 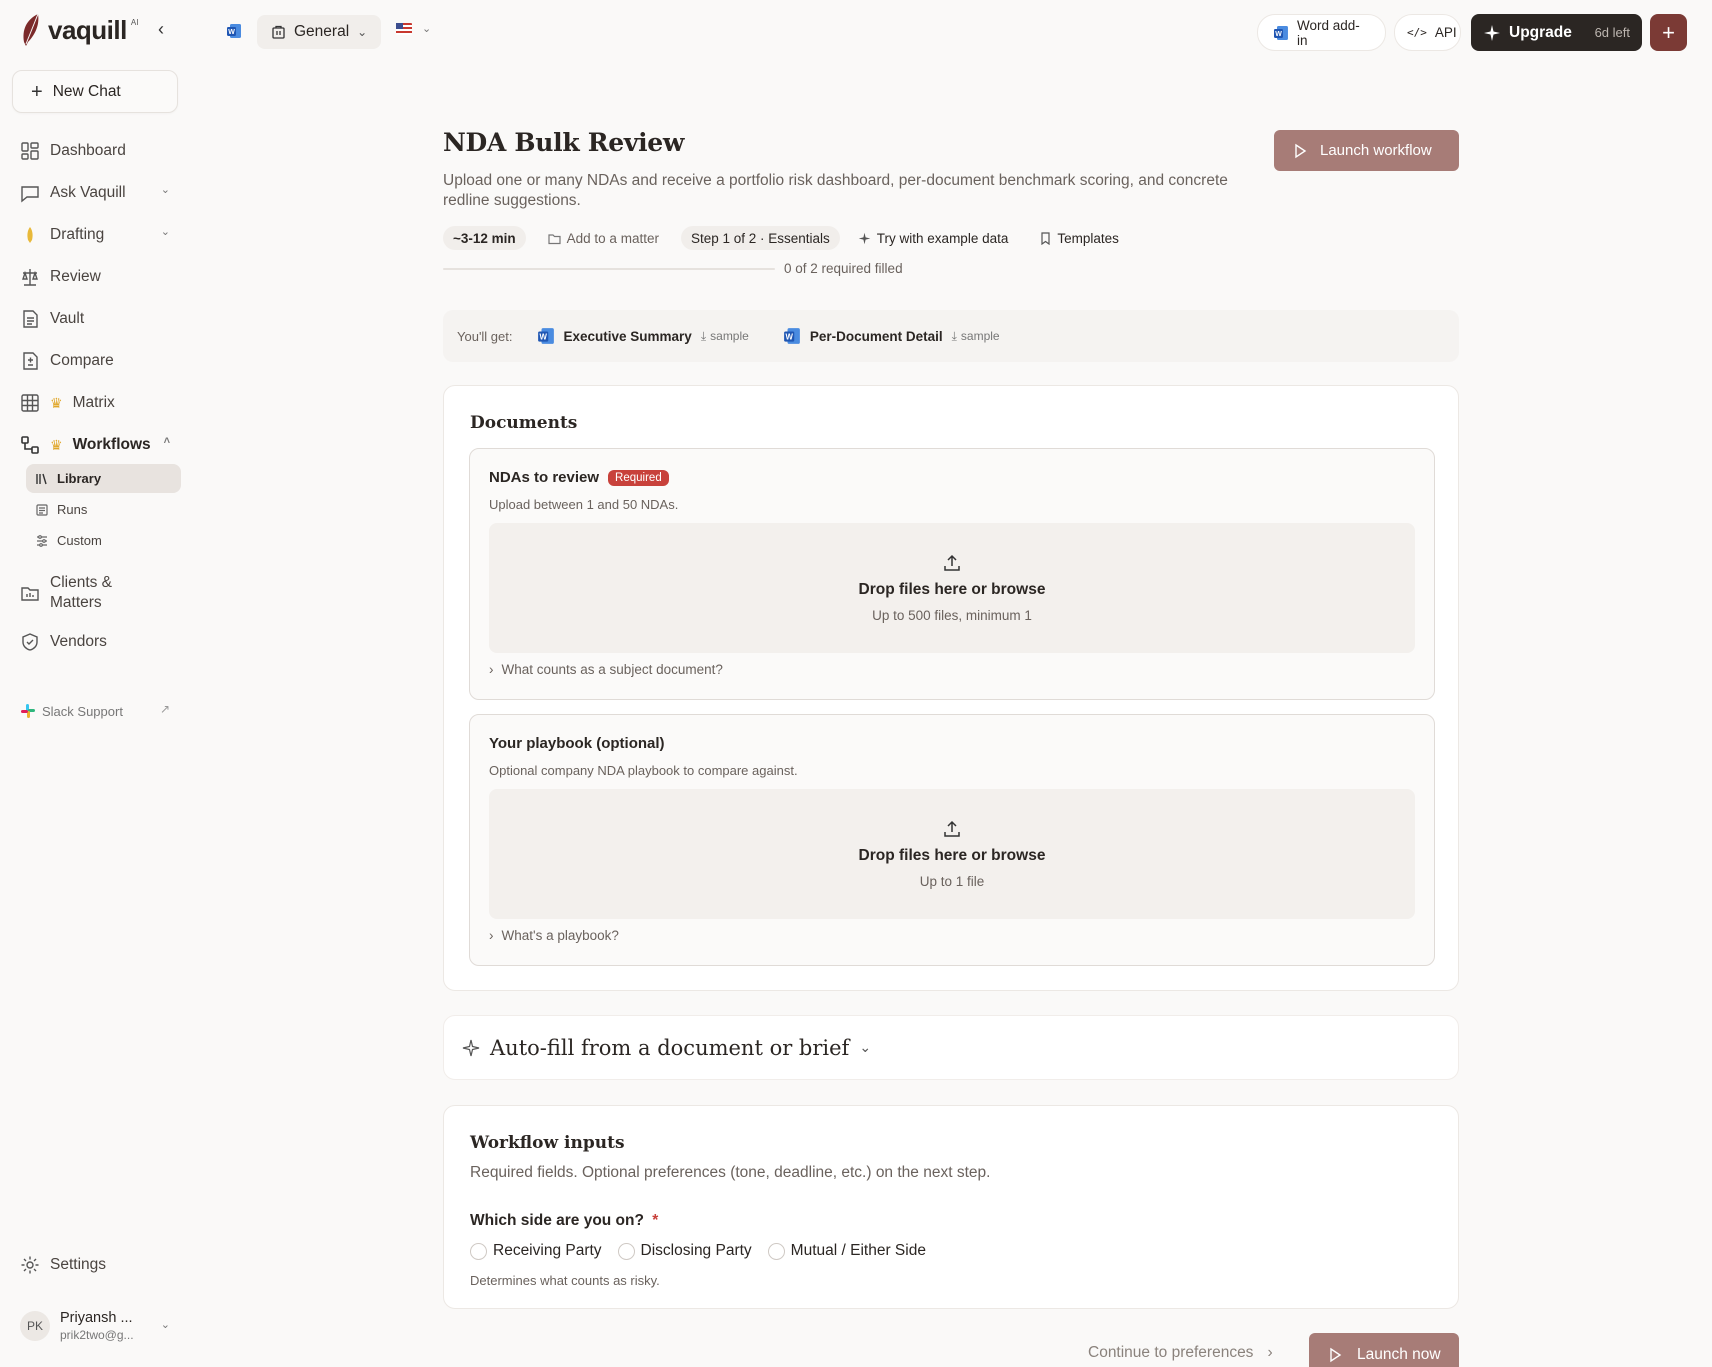 I want to click on documents-title: Documents, so click(x=524, y=423).